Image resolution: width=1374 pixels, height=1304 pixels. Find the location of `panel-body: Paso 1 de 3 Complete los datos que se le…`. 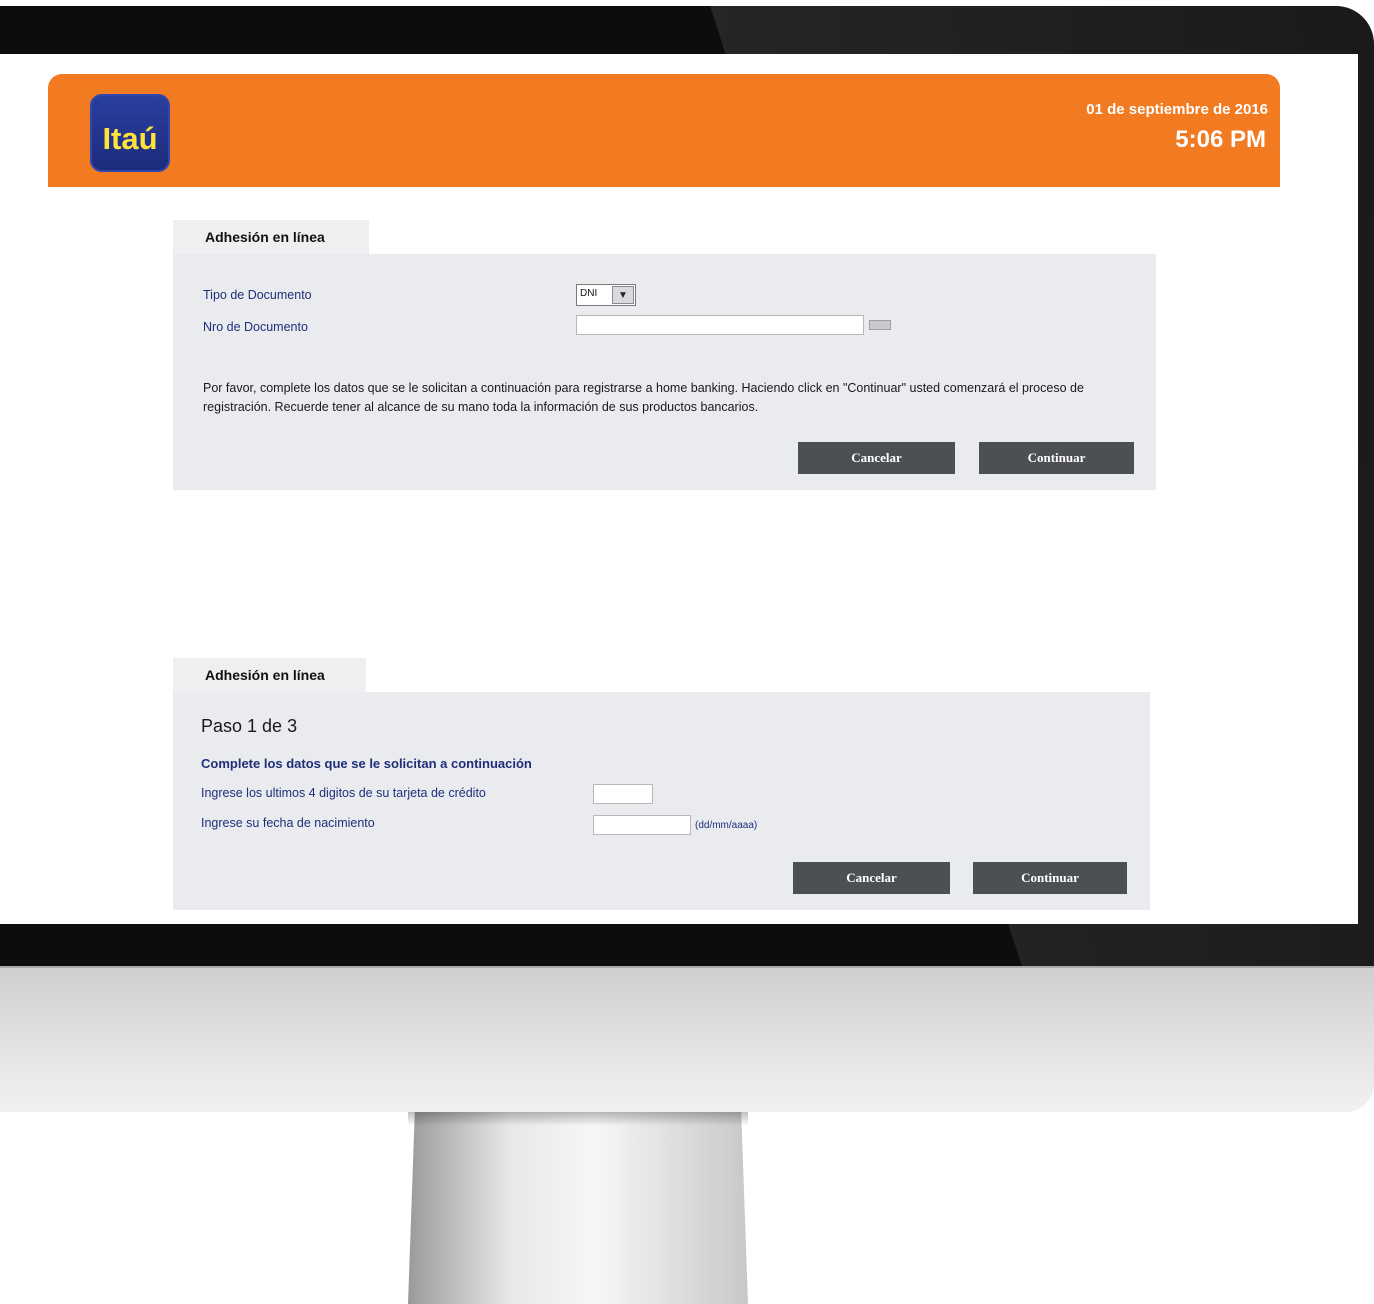

panel-body: Paso 1 de 3 Complete los datos que se le… is located at coordinates (661, 801).